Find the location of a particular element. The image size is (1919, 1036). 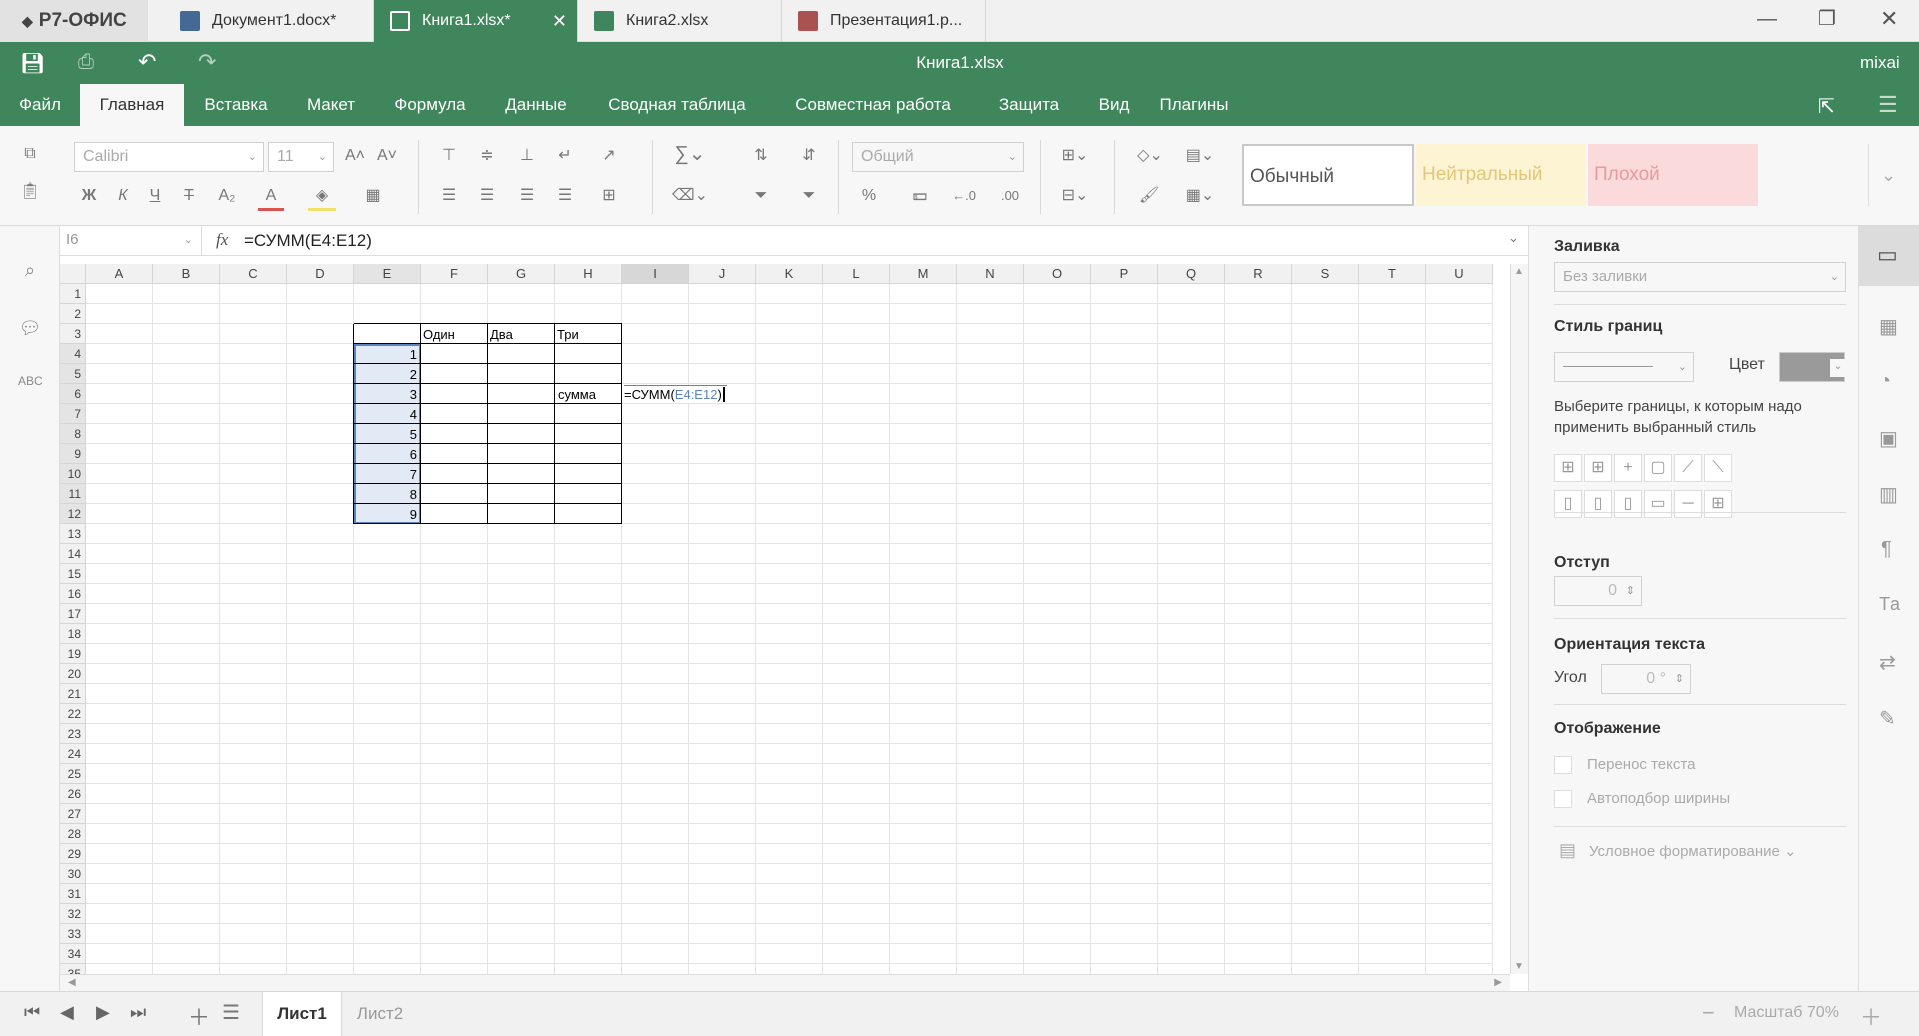

sheet-list-icon: ☰ is located at coordinates (231, 1012).